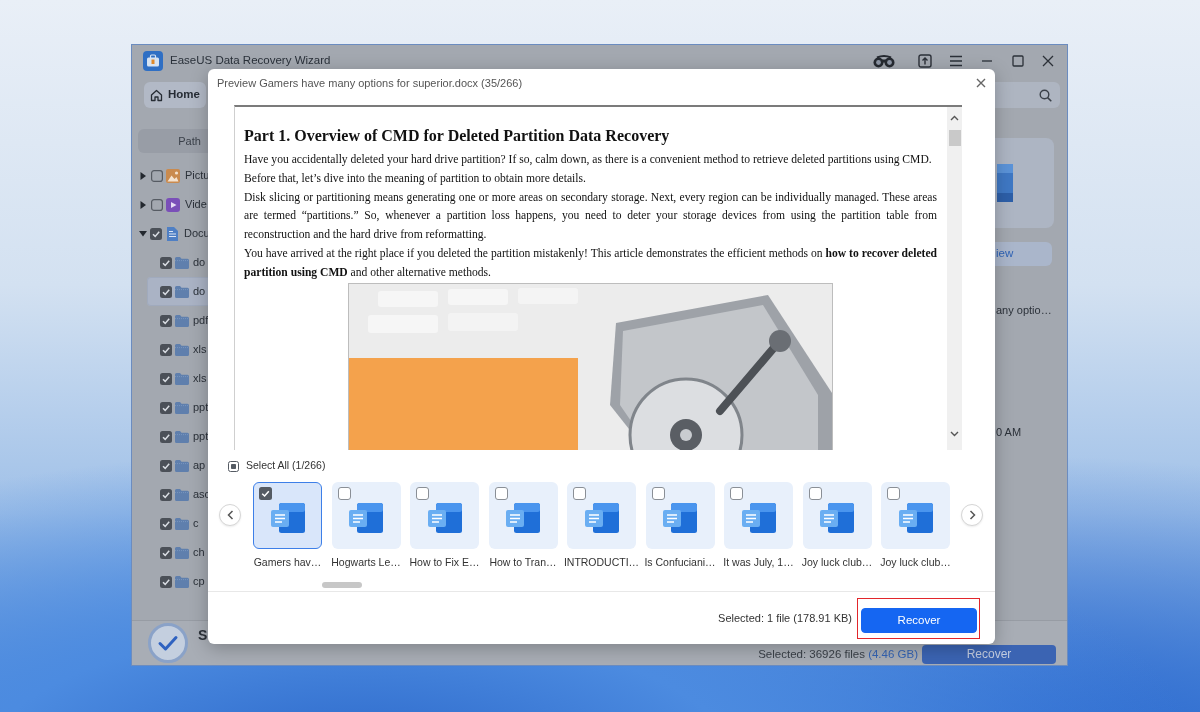 The image size is (1200, 712). What do you see at coordinates (415, 178) in the screenshot?
I see `document-paragraph: Before that, let’s dive into the meaning of partition to obtain more details.` at bounding box center [415, 178].